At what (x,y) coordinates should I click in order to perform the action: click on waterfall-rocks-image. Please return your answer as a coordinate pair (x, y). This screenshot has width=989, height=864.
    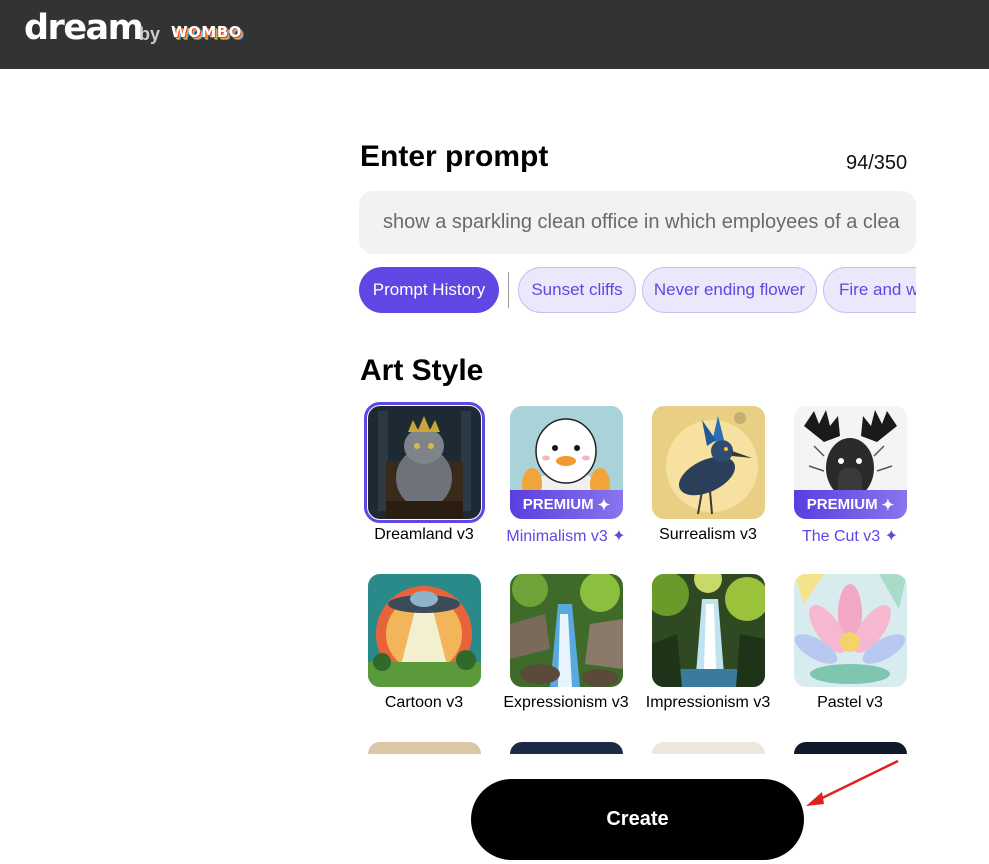
    Looking at the image, I should click on (566, 630).